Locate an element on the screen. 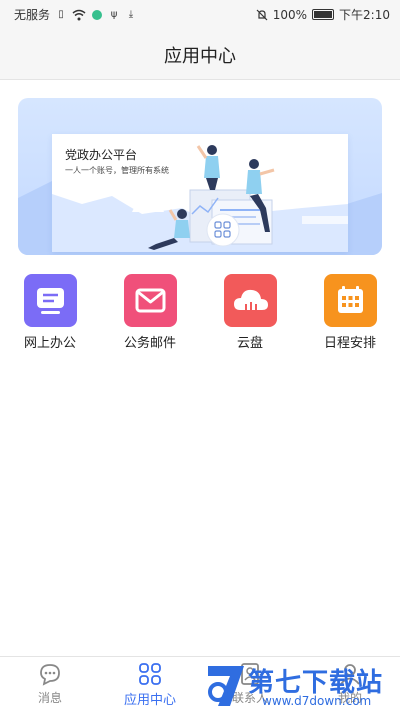 The height and width of the screenshot is (711, 400). nav-contacts: 联系人 is located at coordinates (250, 685).